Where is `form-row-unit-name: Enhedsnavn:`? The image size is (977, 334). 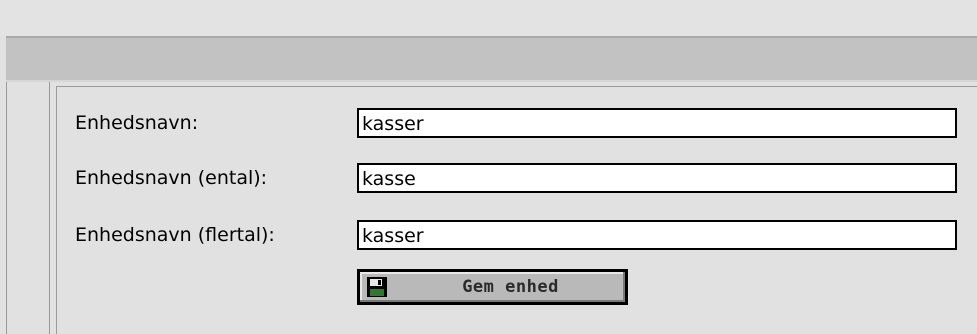 form-row-unit-name: Enhedsnavn: is located at coordinates (517, 123).